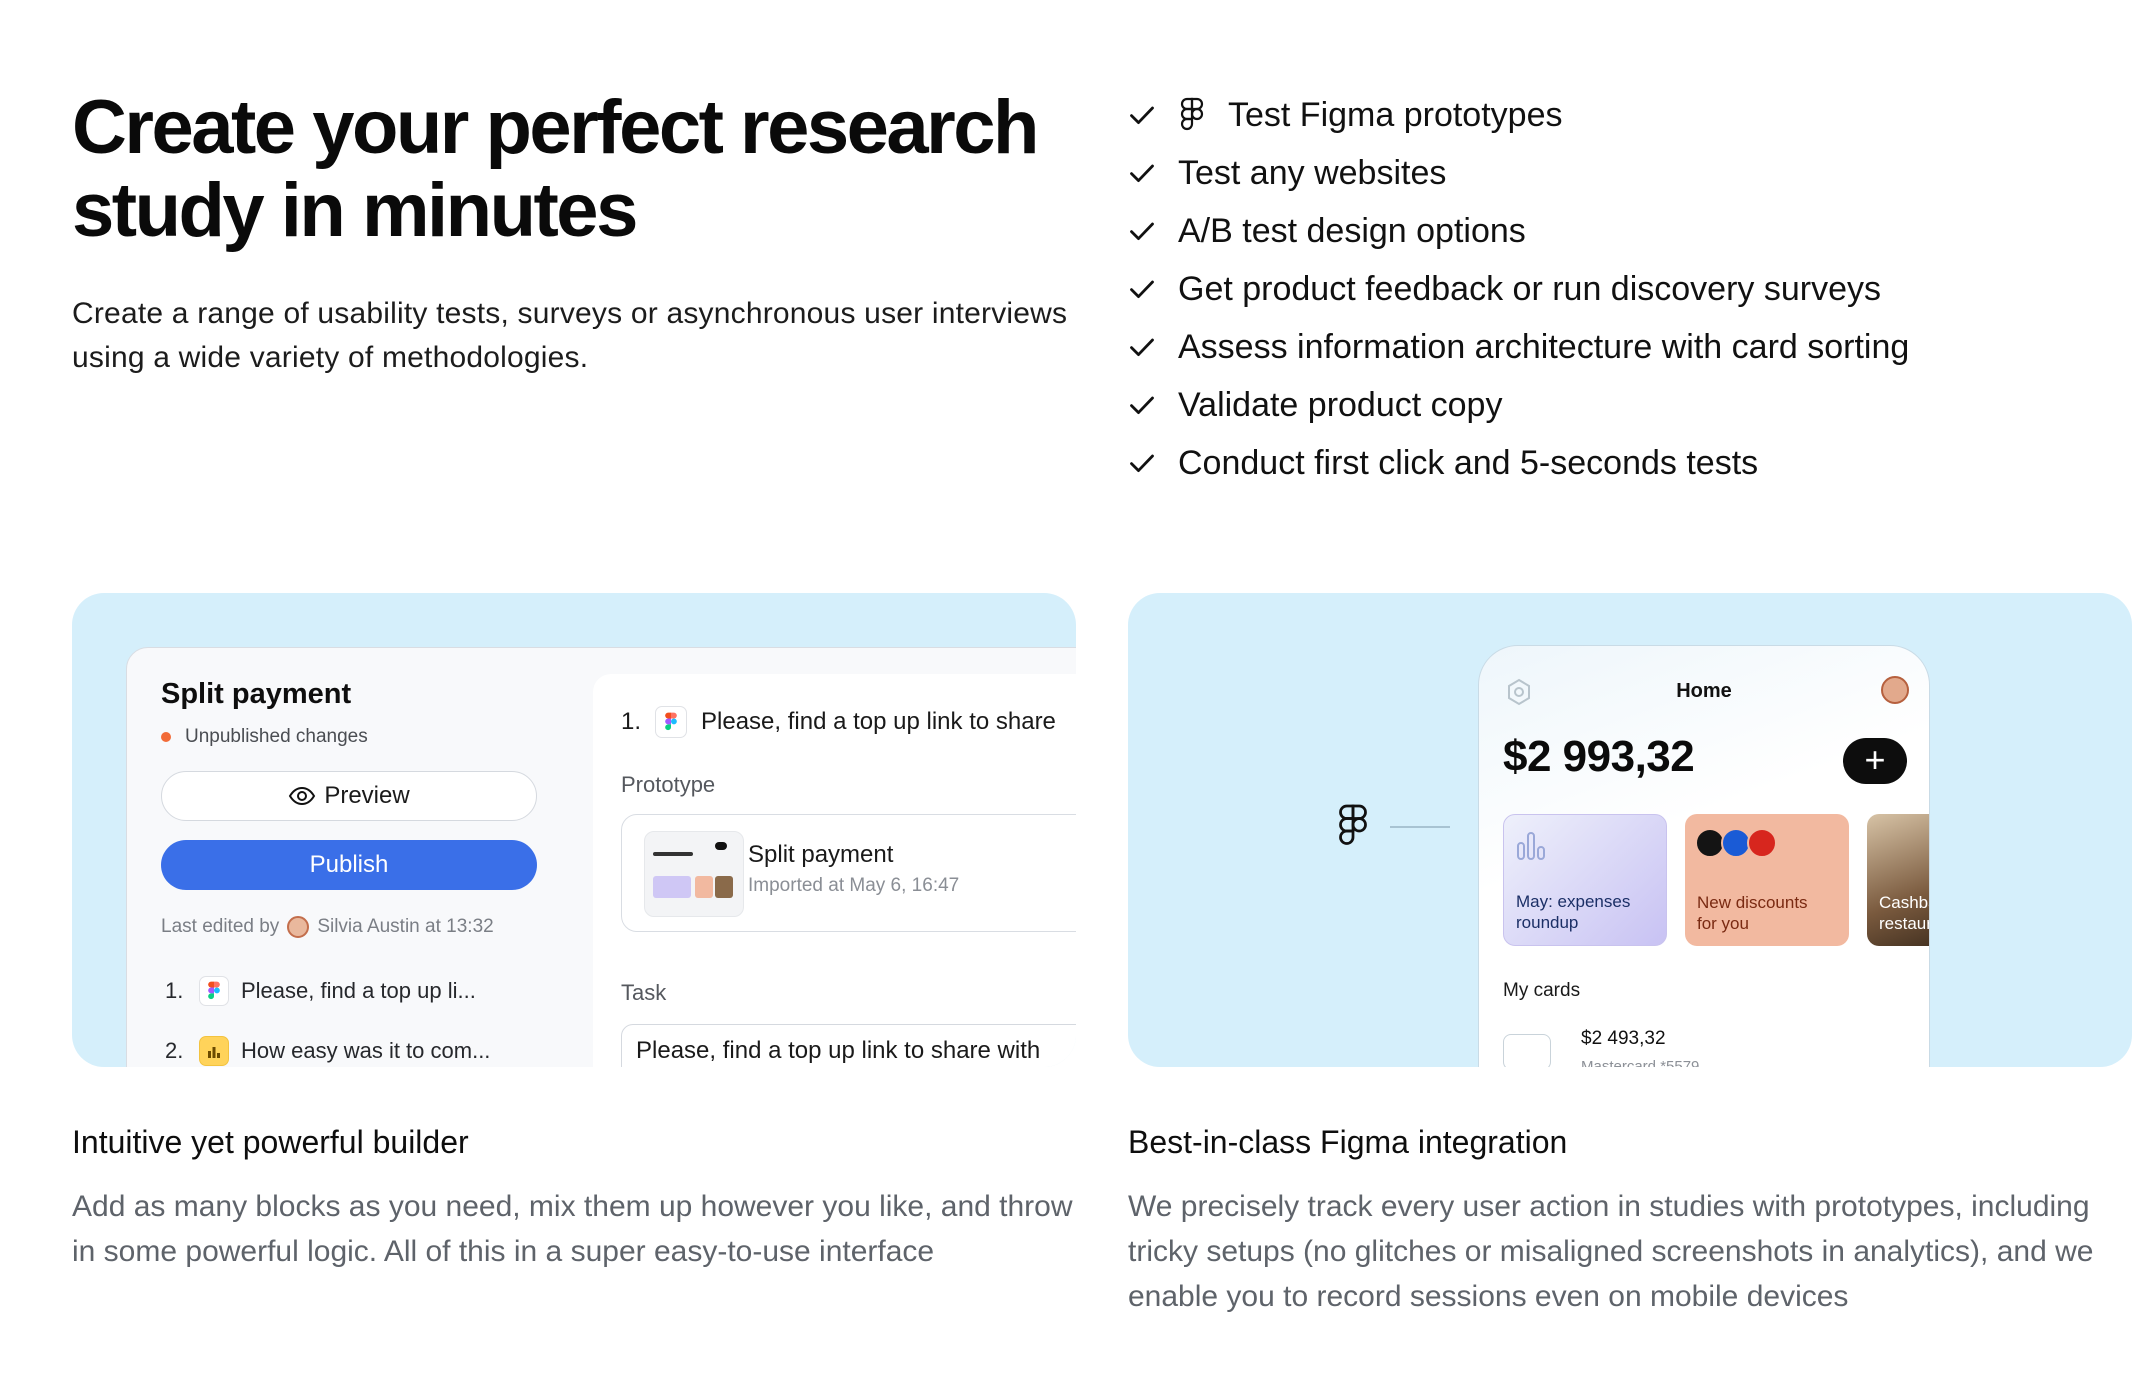 The height and width of the screenshot is (1398, 2142). I want to click on task-label: Task, so click(644, 992).